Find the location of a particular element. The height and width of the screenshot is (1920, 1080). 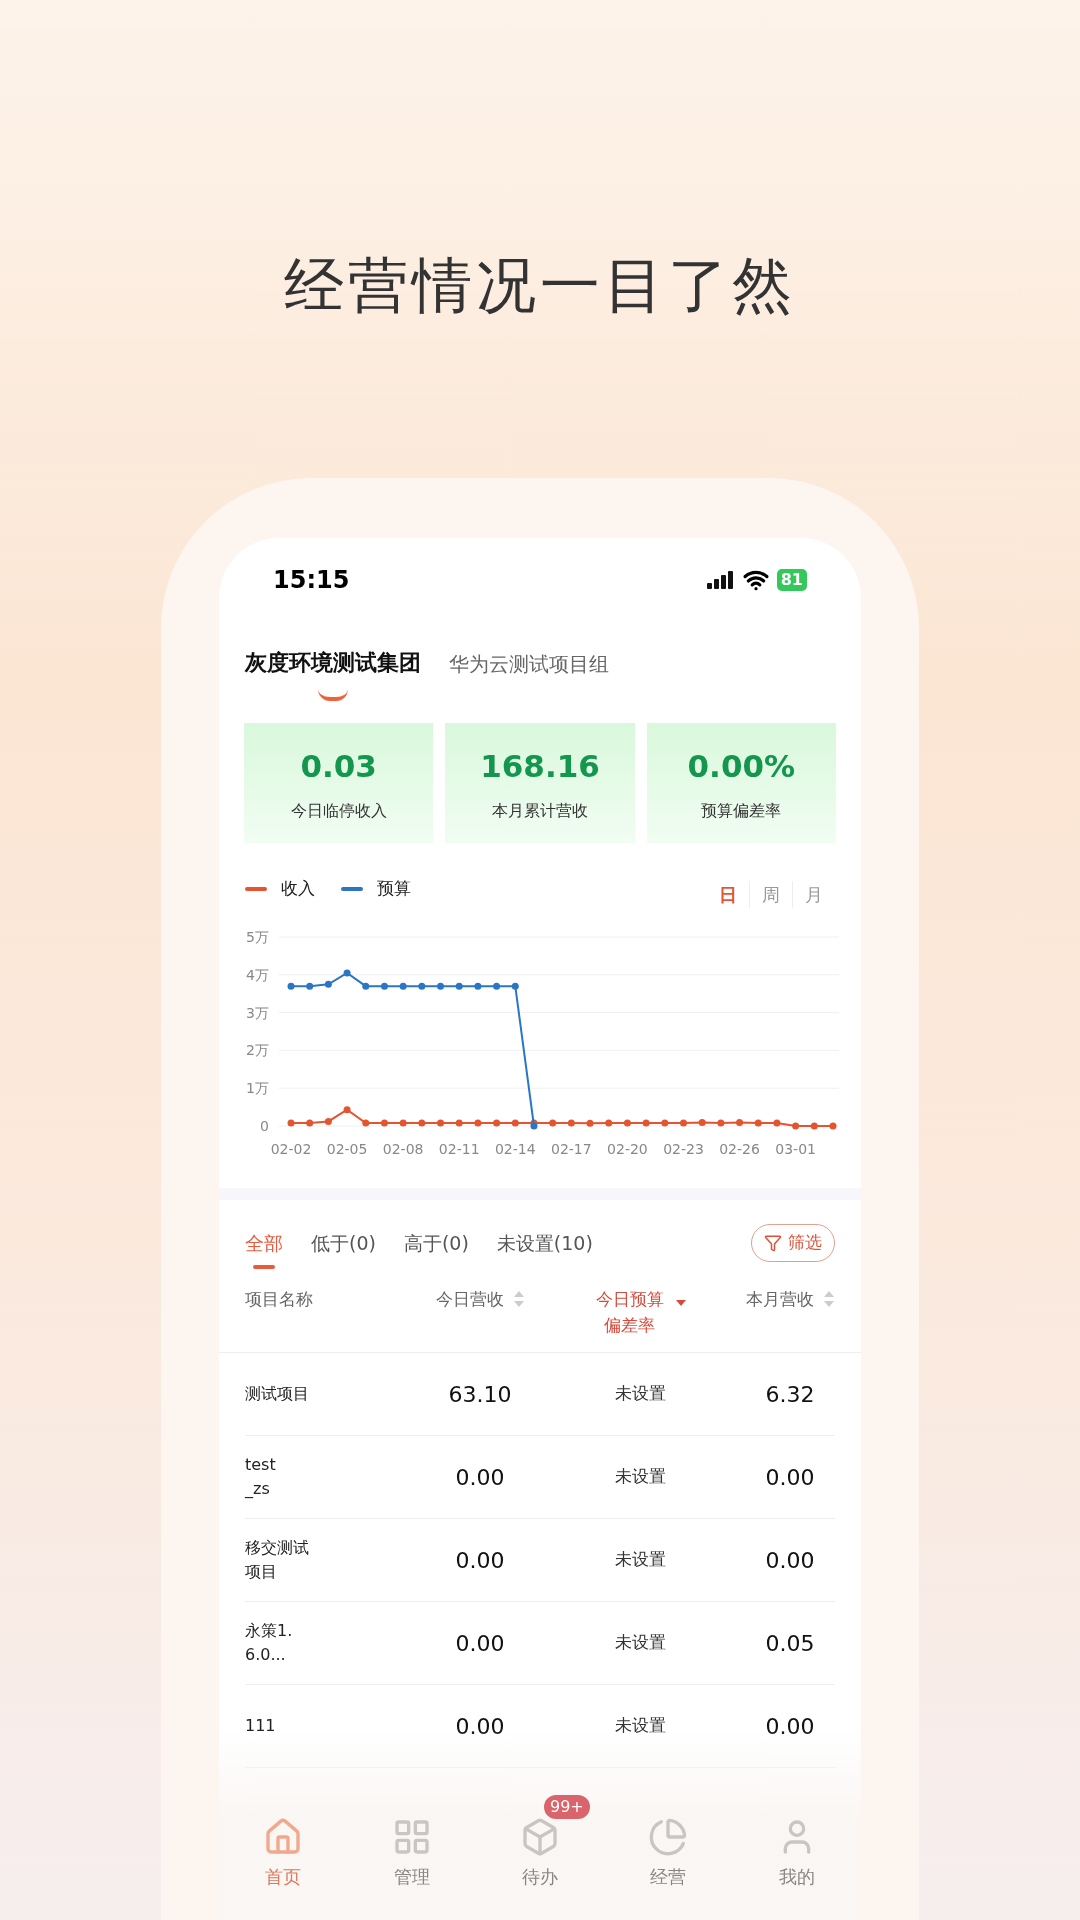

x-tick-label: 02-11 is located at coordinates (459, 1149).